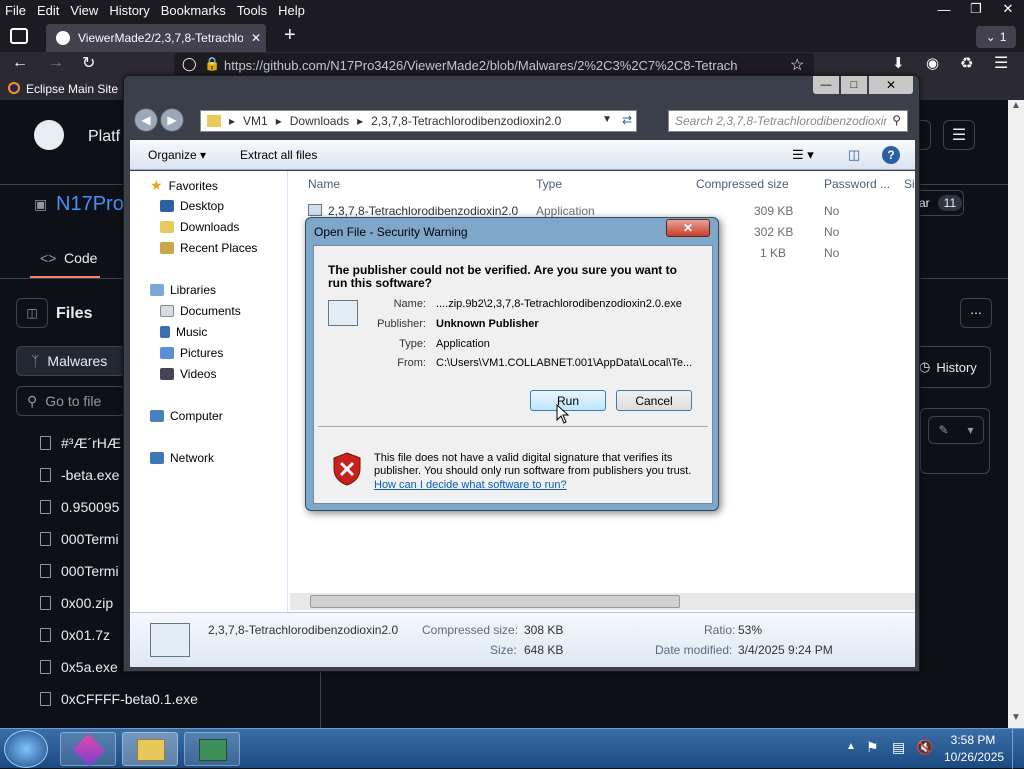 The width and height of the screenshot is (1024, 769). What do you see at coordinates (1016, 414) in the screenshot?
I see `page-scrollbar: ▲ ▼` at bounding box center [1016, 414].